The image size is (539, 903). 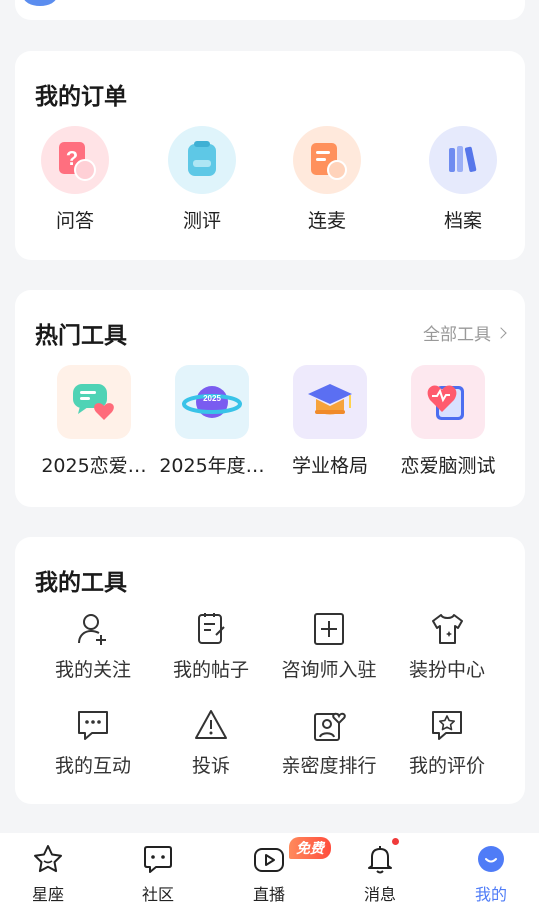 What do you see at coordinates (210, 670) in the screenshot?
I see `my-tool-label: 我的帖子` at bounding box center [210, 670].